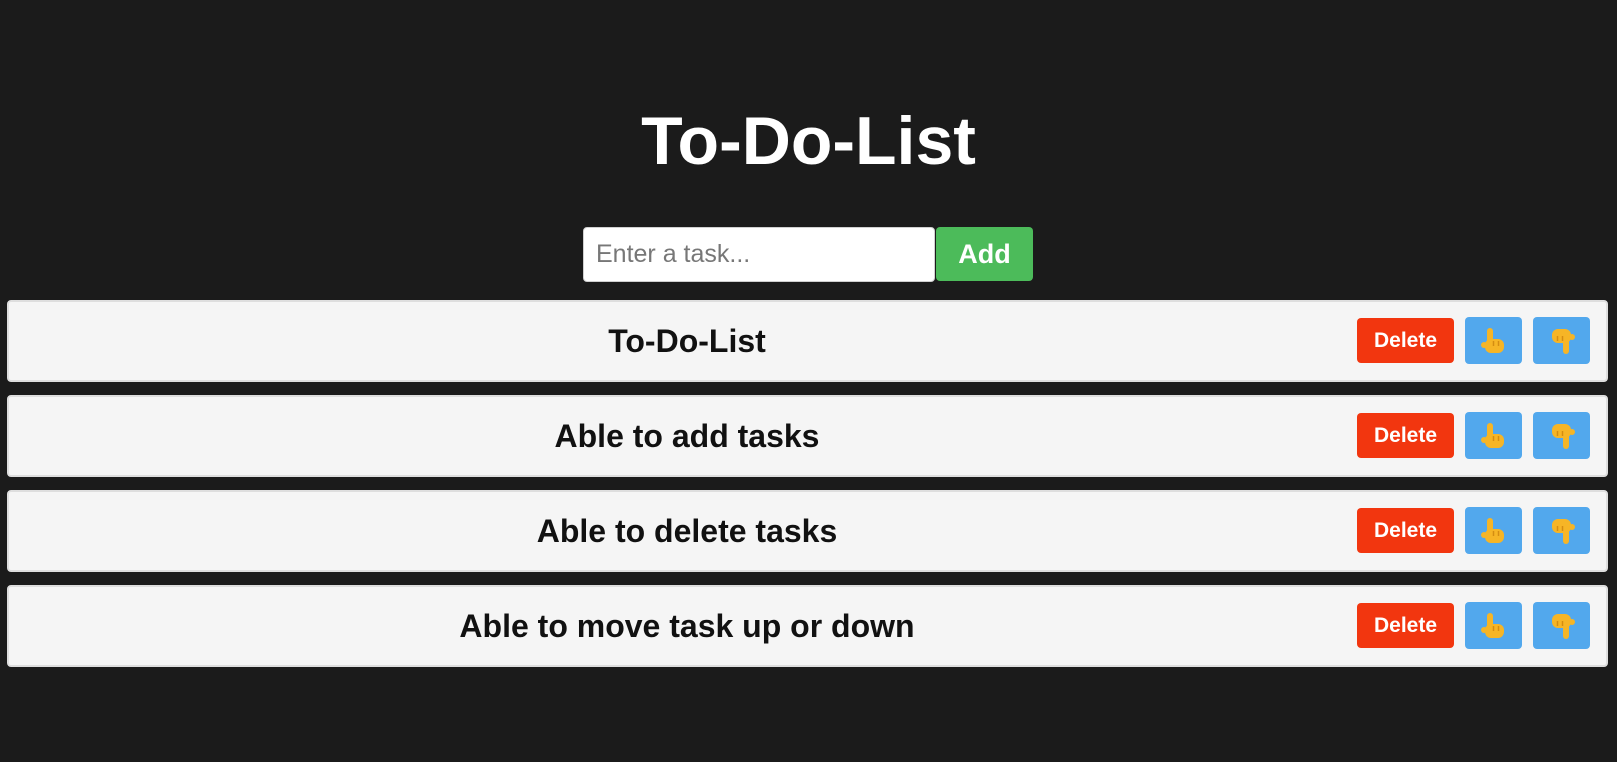  Describe the element at coordinates (807, 341) in the screenshot. I see `task-item: To-Do-List Delete` at that location.